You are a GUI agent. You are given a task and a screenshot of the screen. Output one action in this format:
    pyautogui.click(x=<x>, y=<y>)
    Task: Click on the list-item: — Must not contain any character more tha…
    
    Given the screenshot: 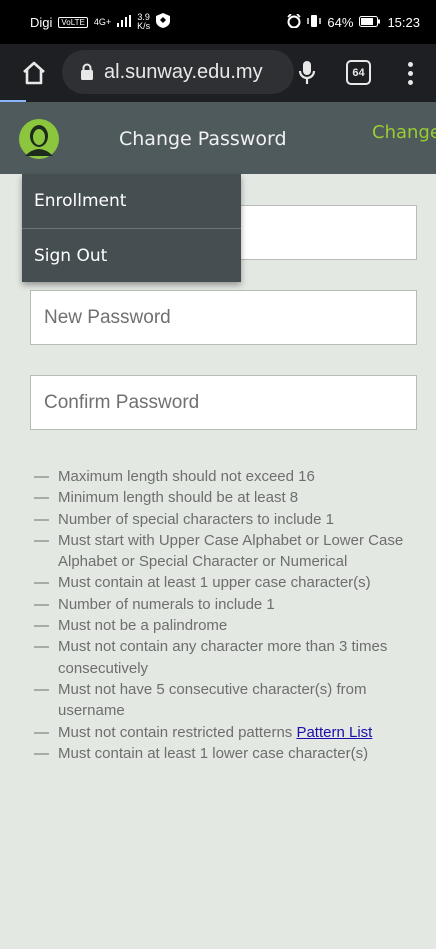 What is the action you would take?
    pyautogui.click(x=211, y=657)
    